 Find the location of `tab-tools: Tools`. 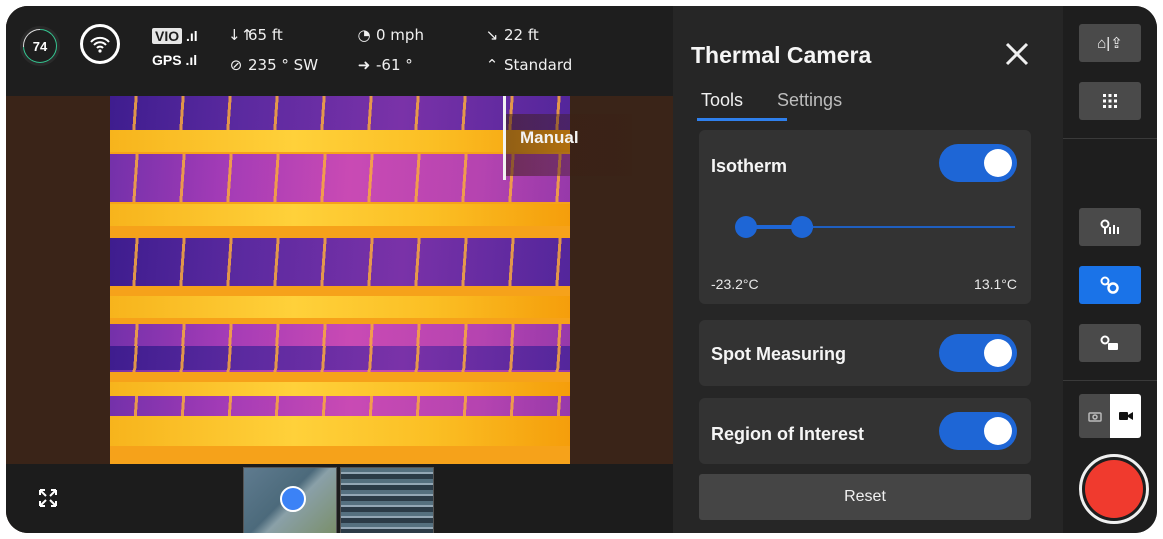

tab-tools: Tools is located at coordinates (722, 103).